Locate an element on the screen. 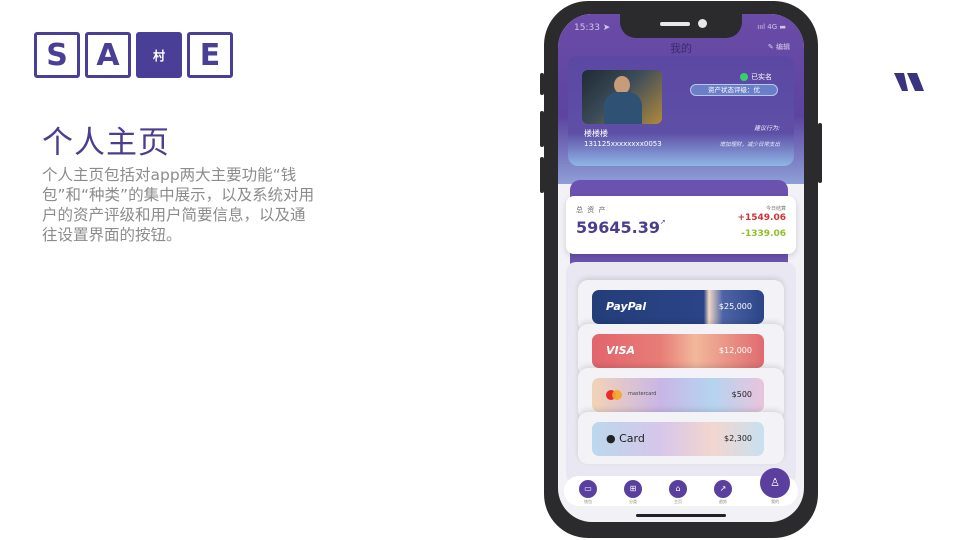 This screenshot has height=540, width=960. edit-button: ✎ 编辑 is located at coordinates (779, 47).